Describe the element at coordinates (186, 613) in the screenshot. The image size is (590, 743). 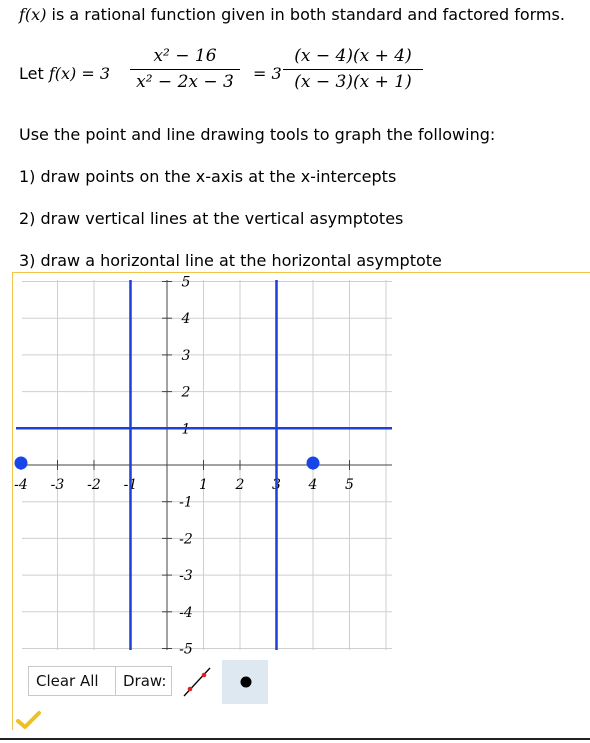
I see `y-tick-label: -4` at that location.